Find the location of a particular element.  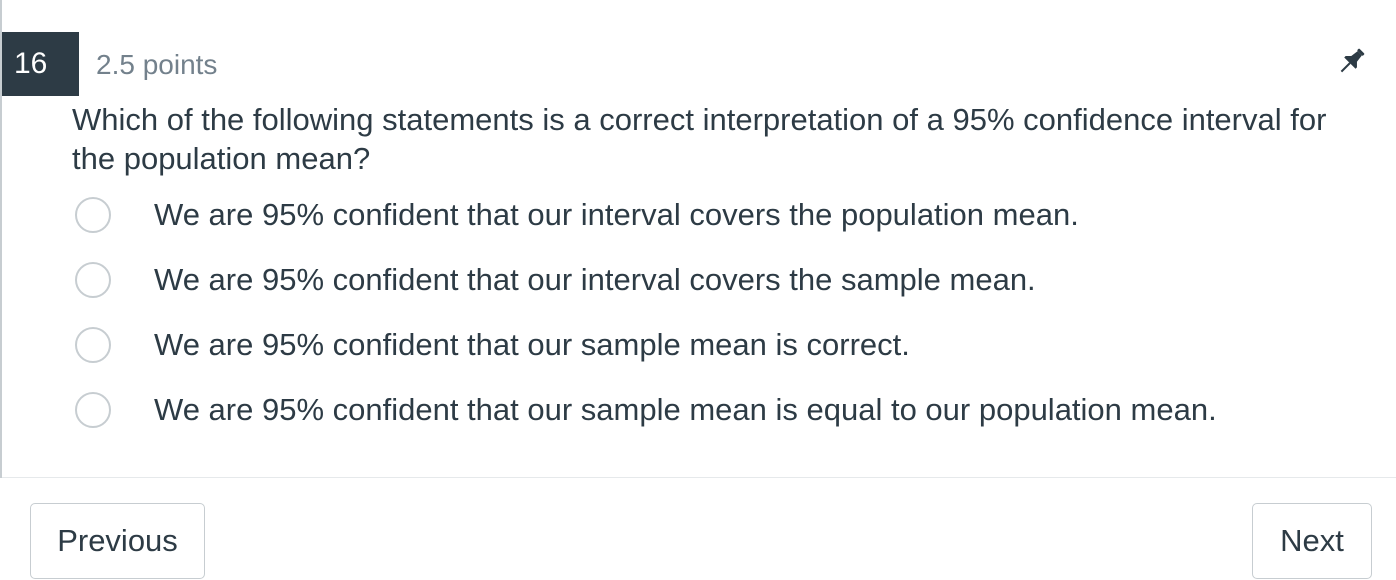

footer-divider is located at coordinates (699, 477).